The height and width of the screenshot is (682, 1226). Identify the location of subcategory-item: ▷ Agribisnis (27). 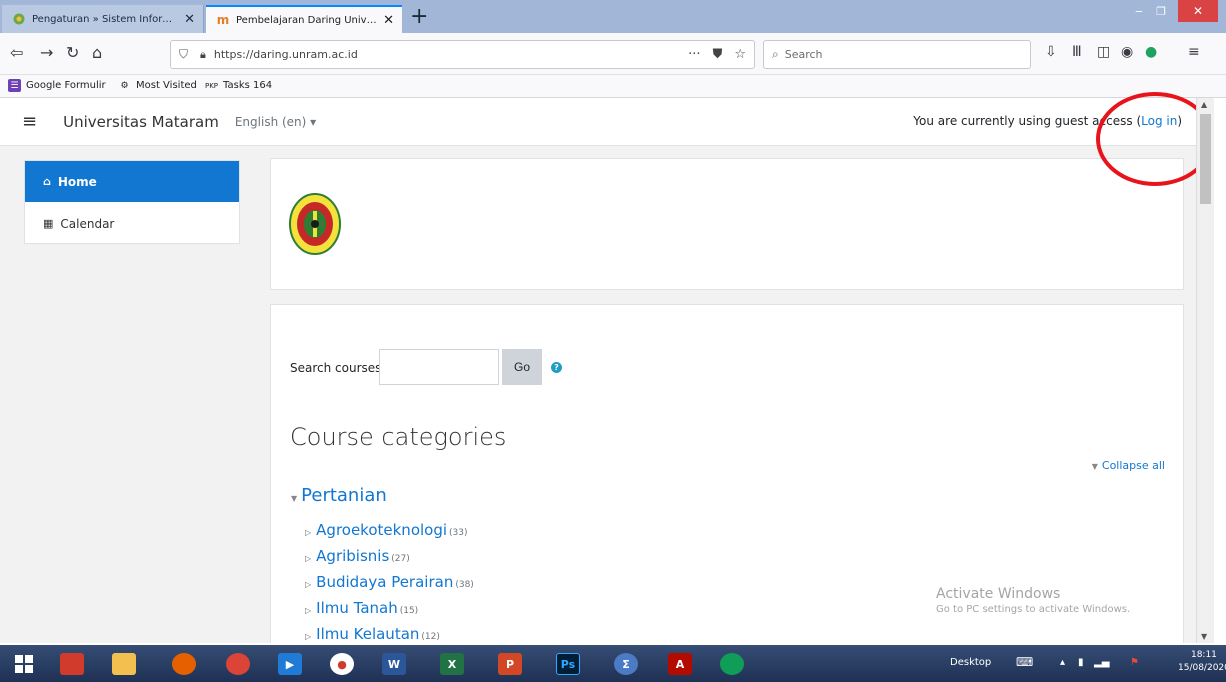
(357, 556).